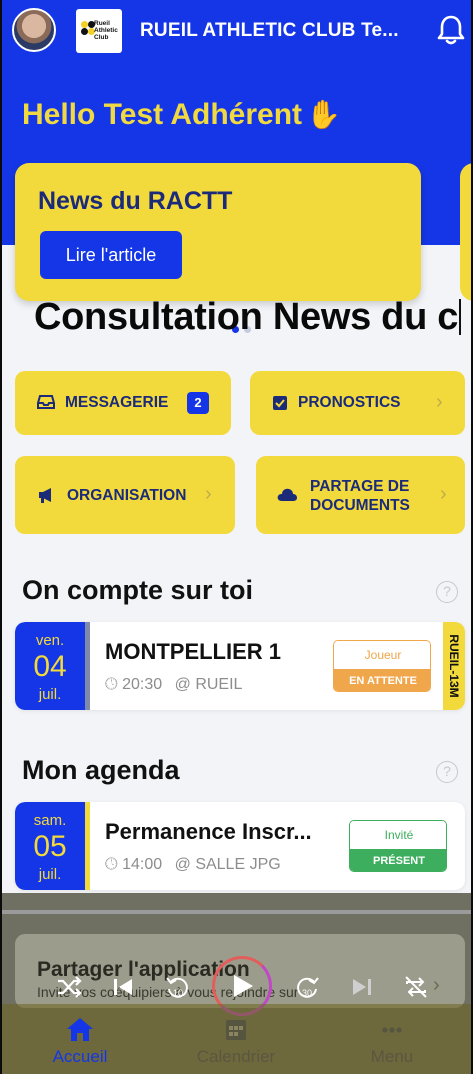  I want to click on cloud-icon, so click(287, 494).